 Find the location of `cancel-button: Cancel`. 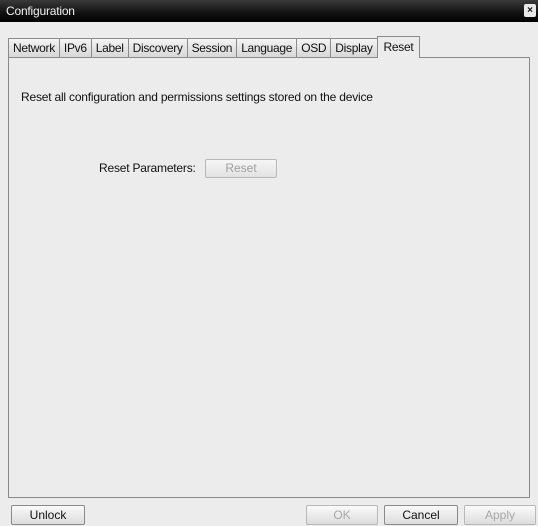

cancel-button: Cancel is located at coordinates (421, 515).